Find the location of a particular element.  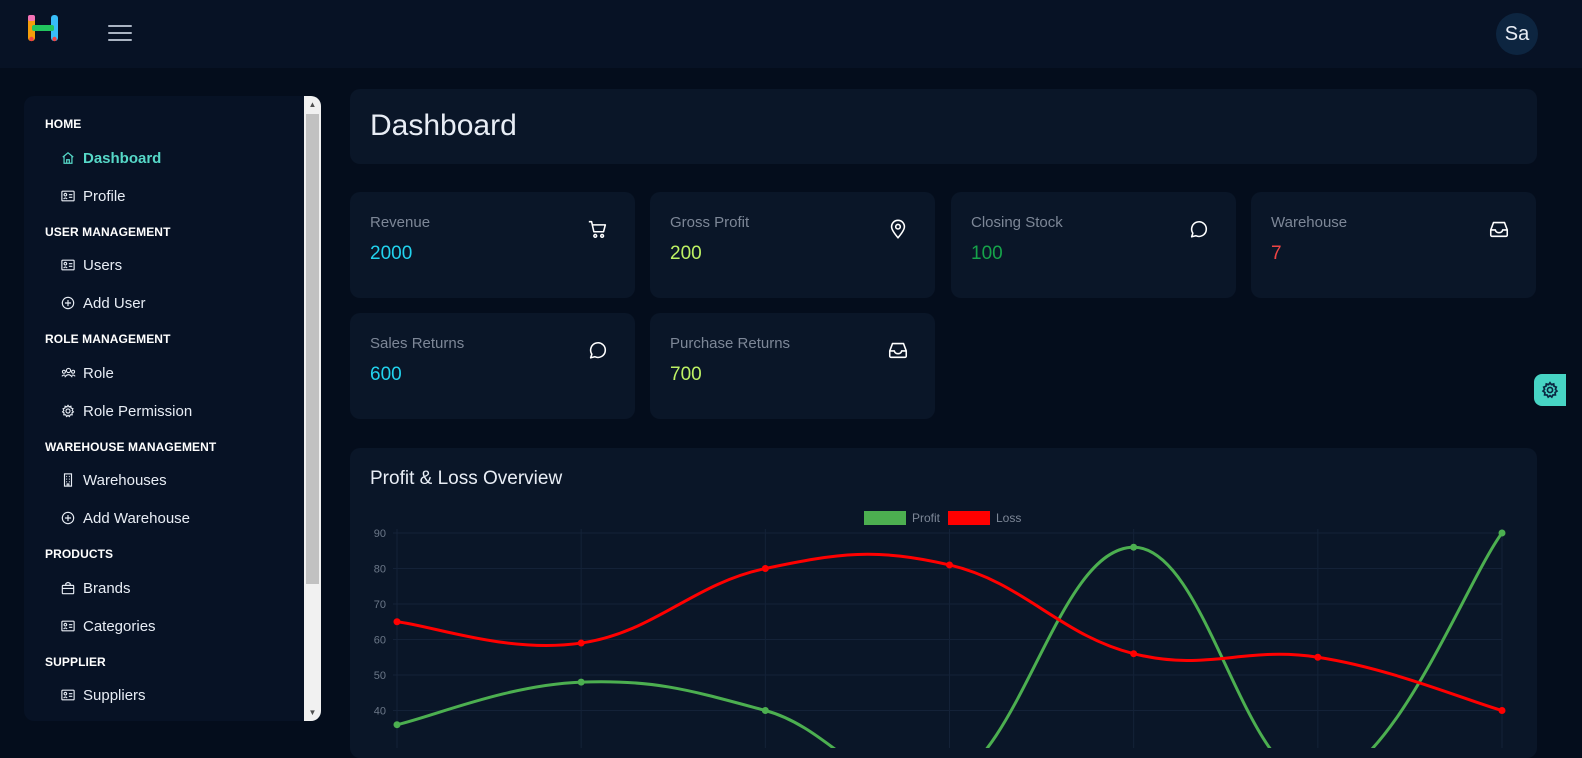

app-logo is located at coordinates (43, 28).